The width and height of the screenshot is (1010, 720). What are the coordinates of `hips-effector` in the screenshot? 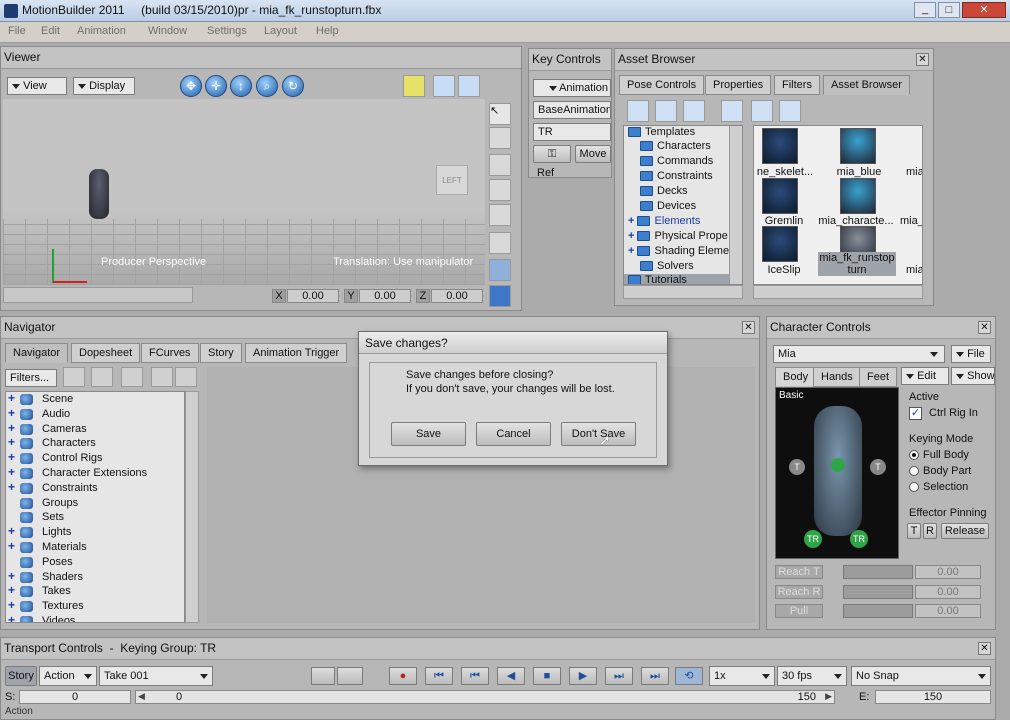 It's located at (838, 465).